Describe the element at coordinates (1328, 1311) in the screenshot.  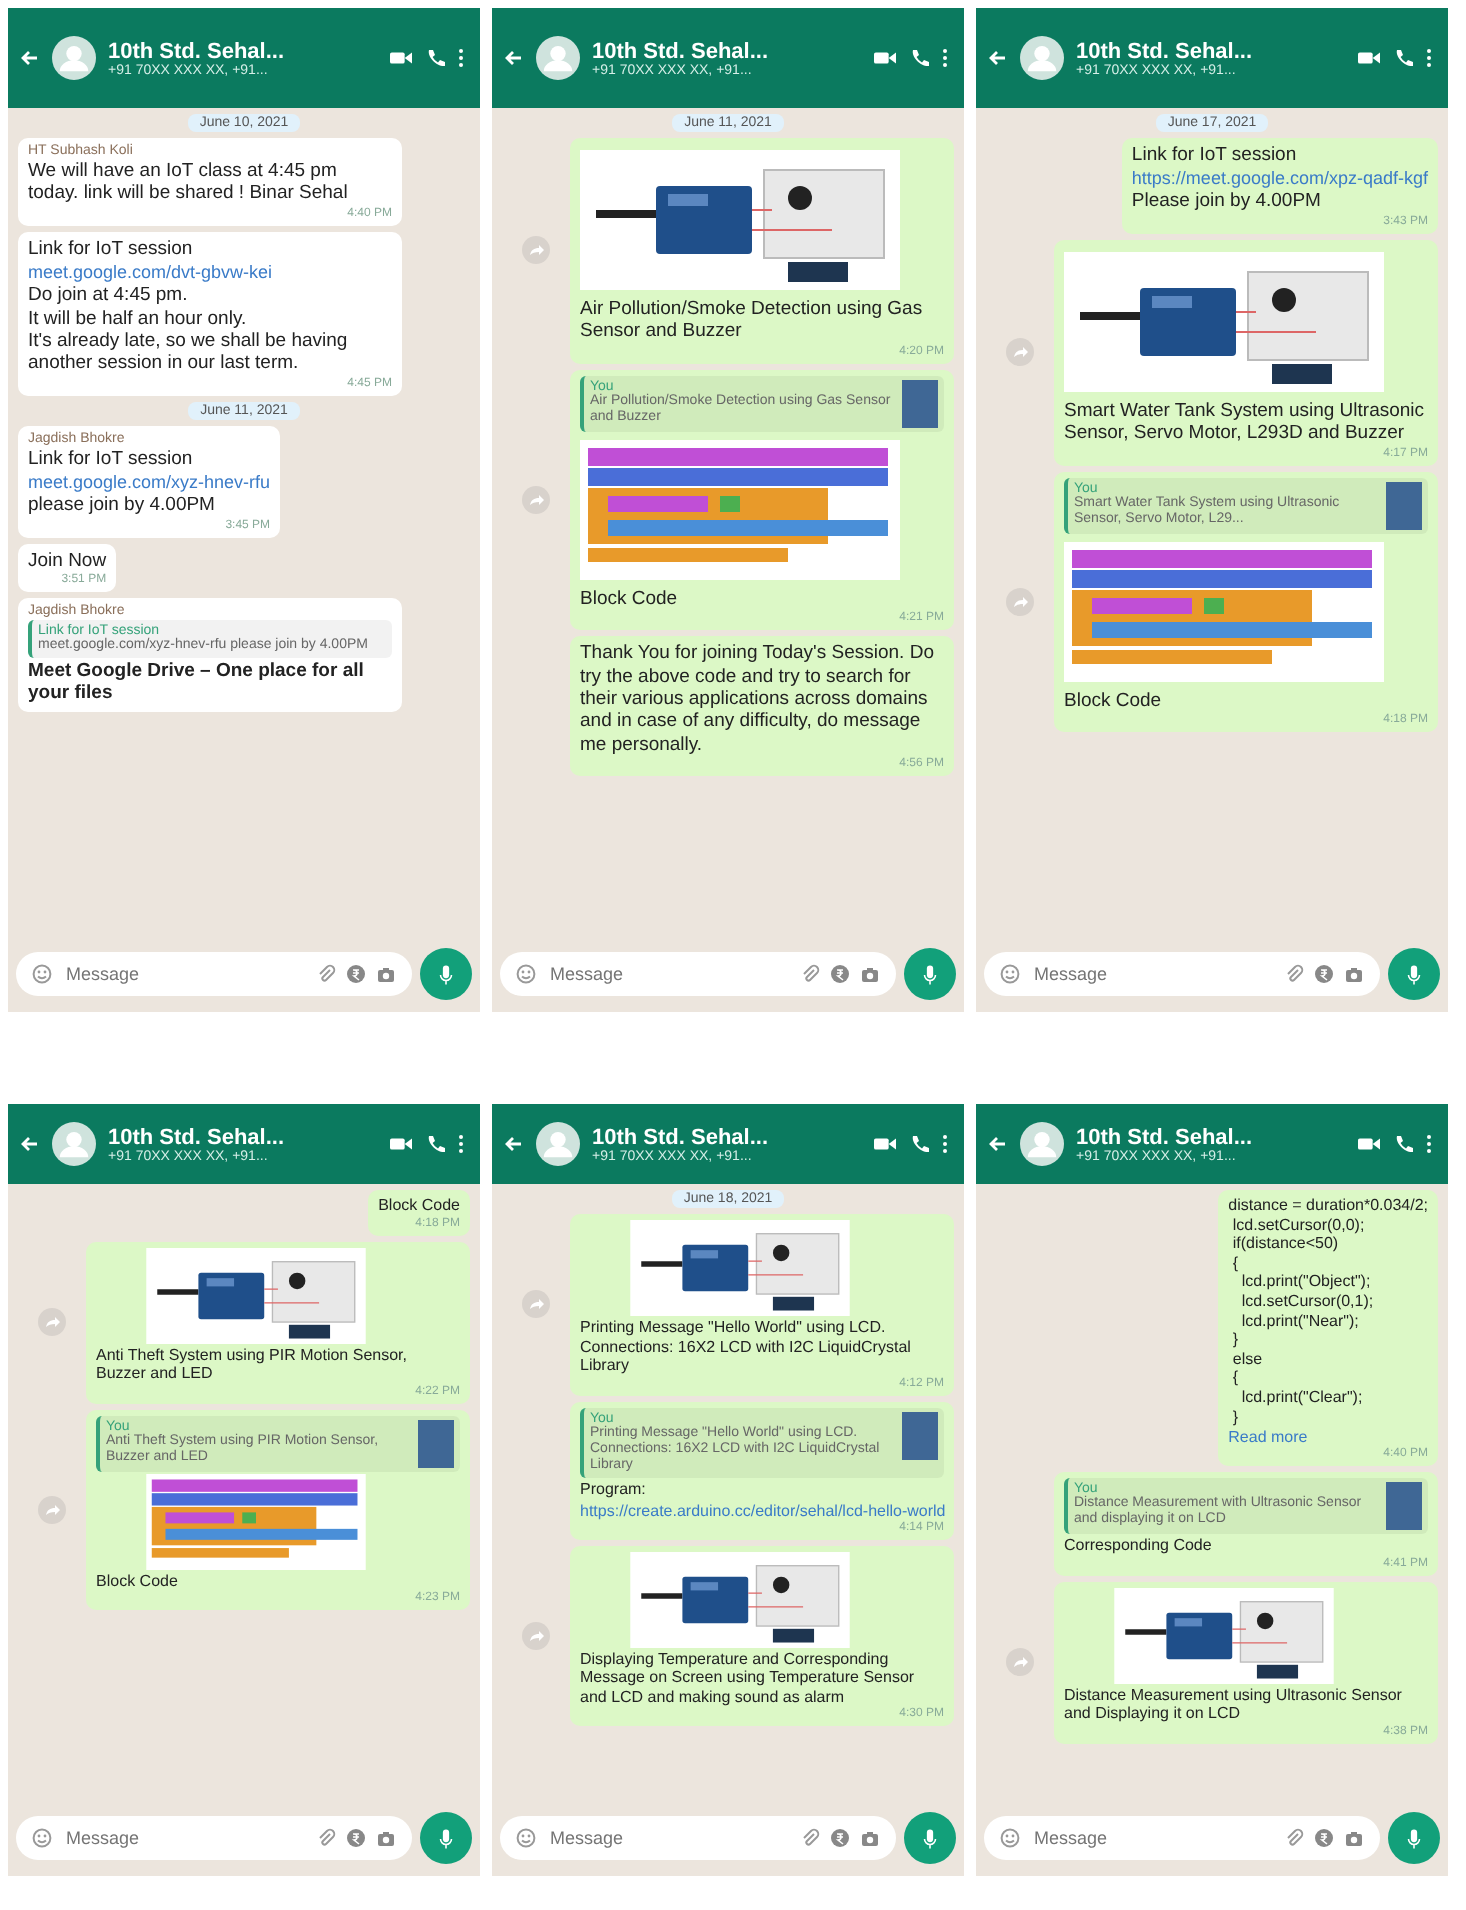
I see `message-text: distance = duration*0.034/2; lcd.setCursor(0,0); if(distance<50) { lcd.print("Object"); lcd.setCursor(0,1); lcd.print("Near"); } else { lcd.print("Clear"); }` at that location.